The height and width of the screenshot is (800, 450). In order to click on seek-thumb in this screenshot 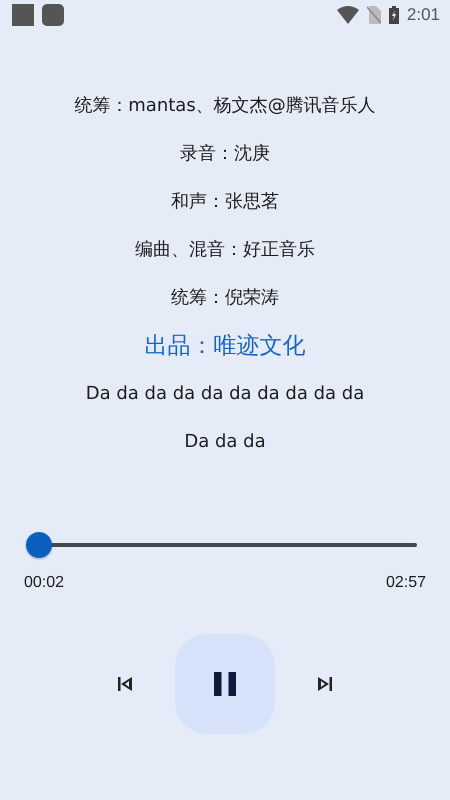, I will do `click(39, 545)`.